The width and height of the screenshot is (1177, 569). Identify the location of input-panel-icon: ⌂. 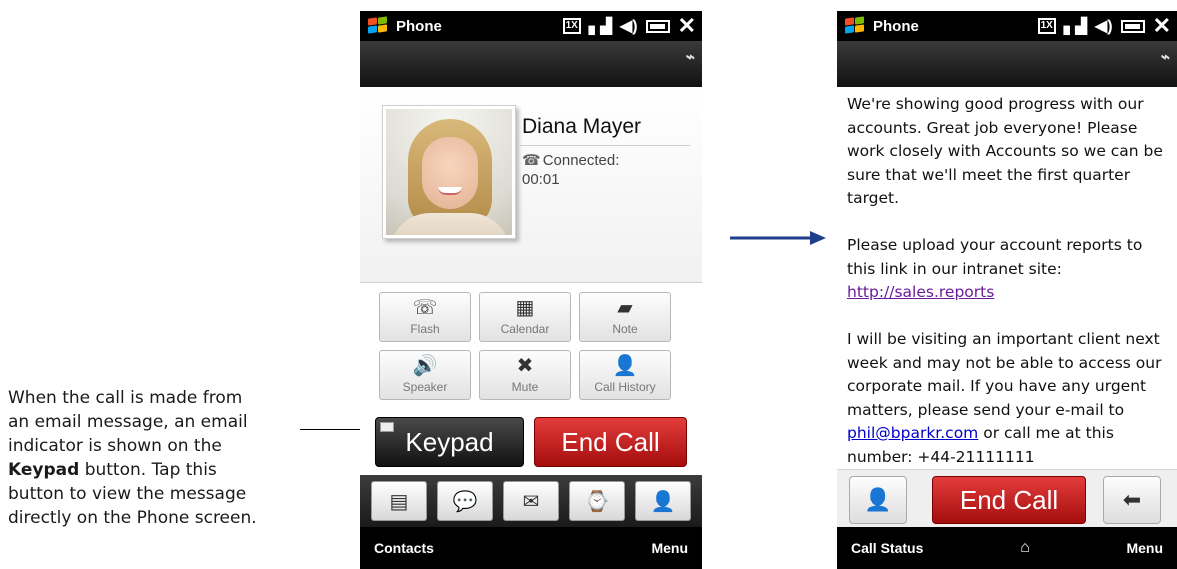
(1025, 548).